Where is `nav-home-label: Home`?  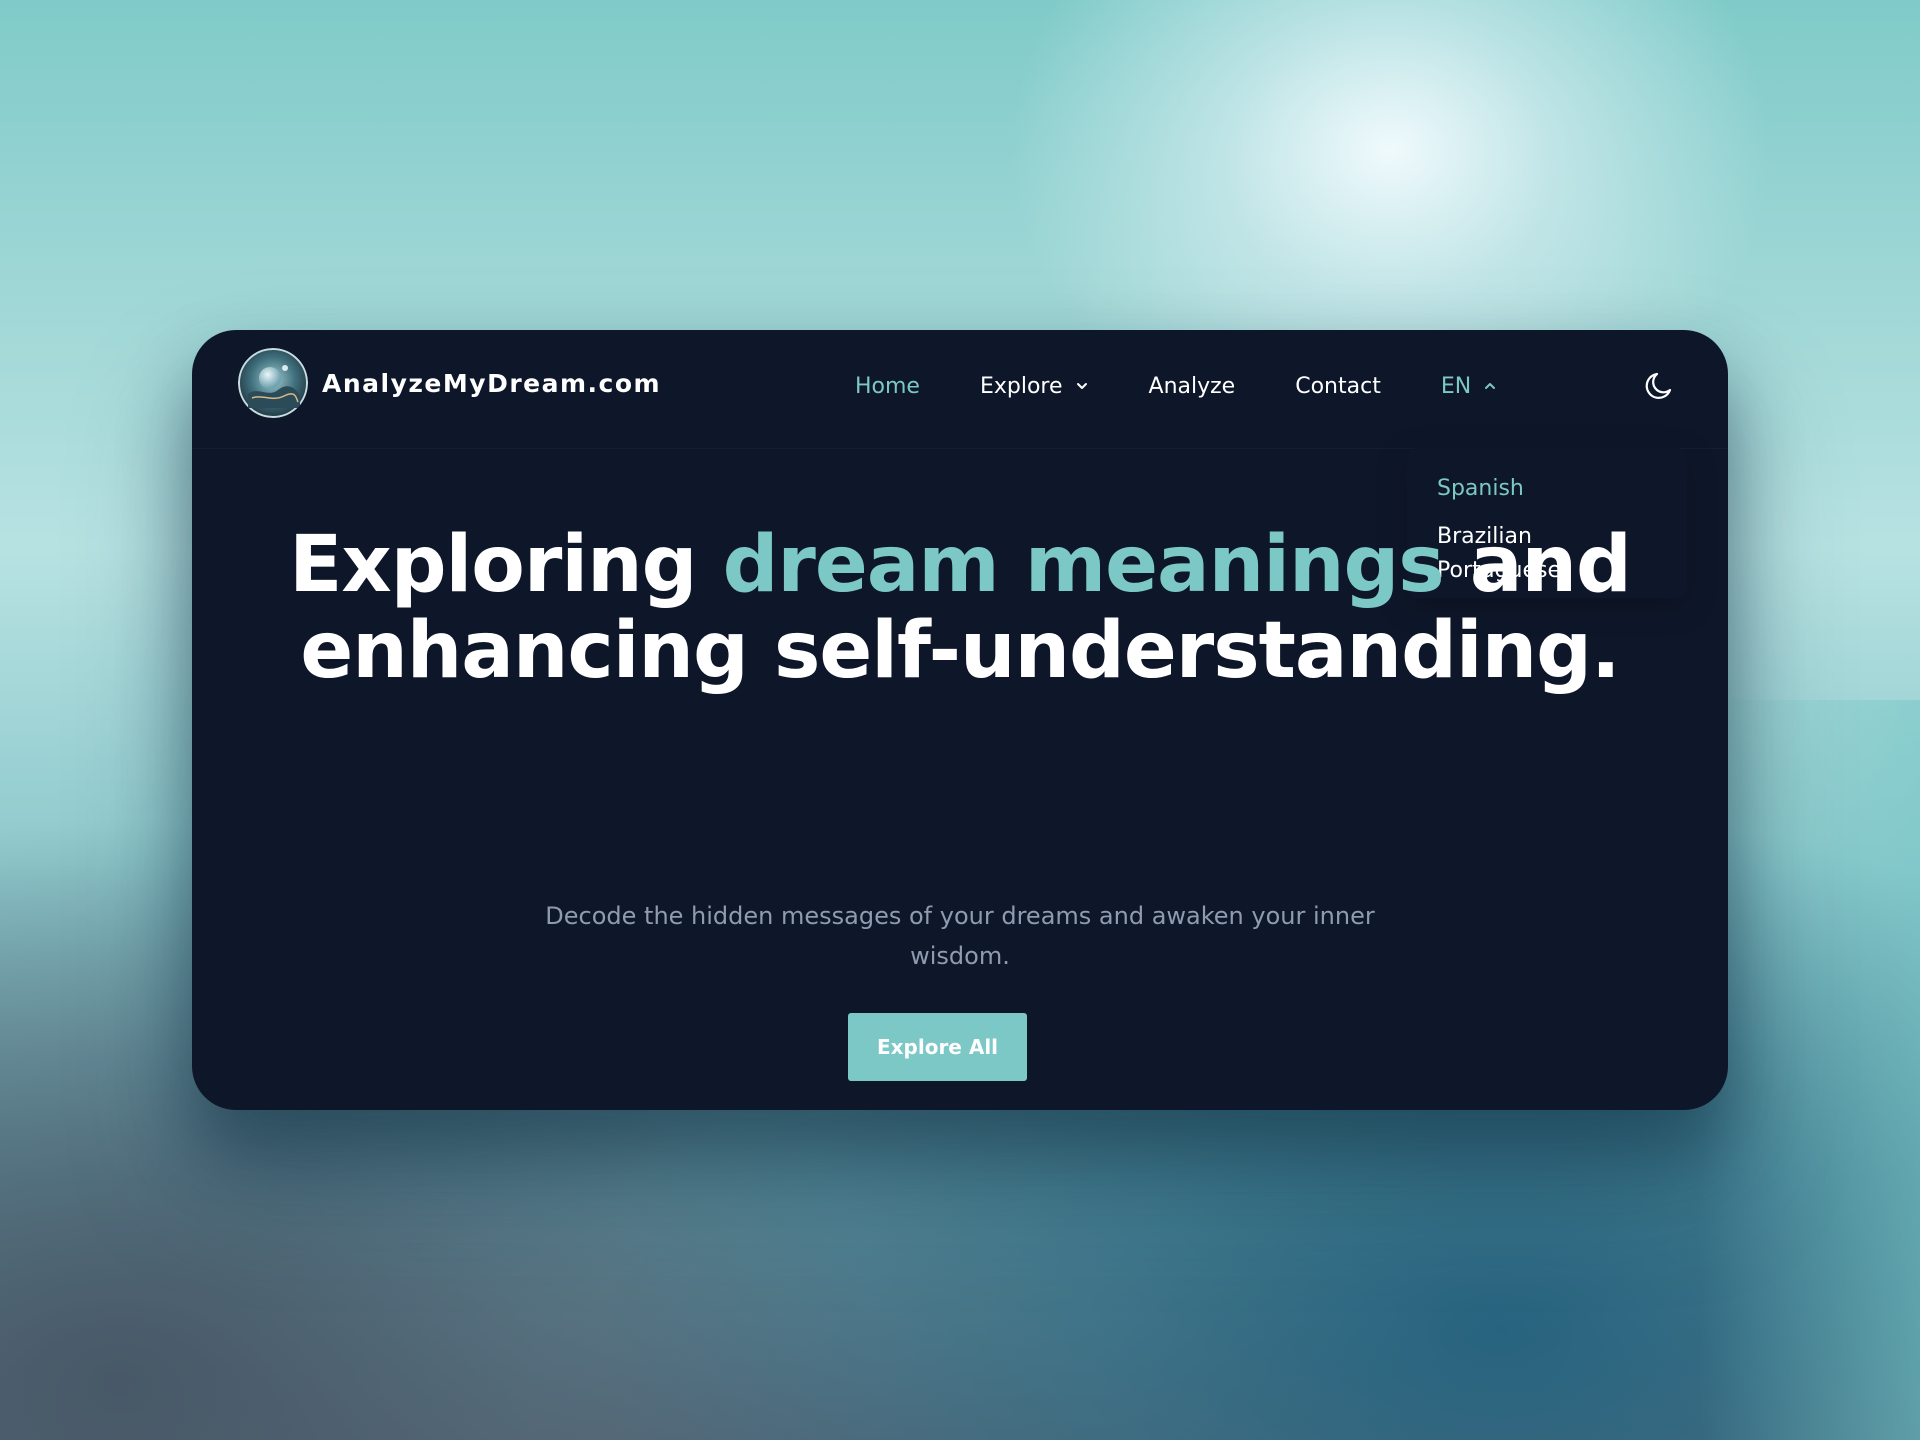
nav-home-label: Home is located at coordinates (887, 386).